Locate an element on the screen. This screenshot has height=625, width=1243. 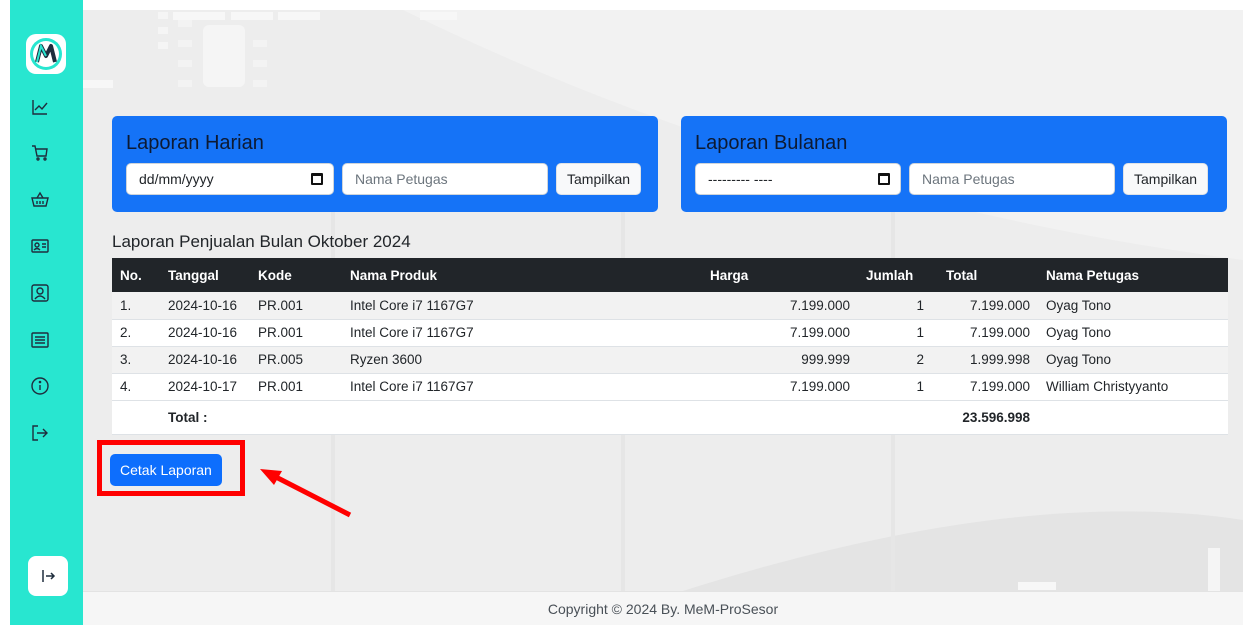
col-header-jumlah: Jumlah is located at coordinates (898, 275).